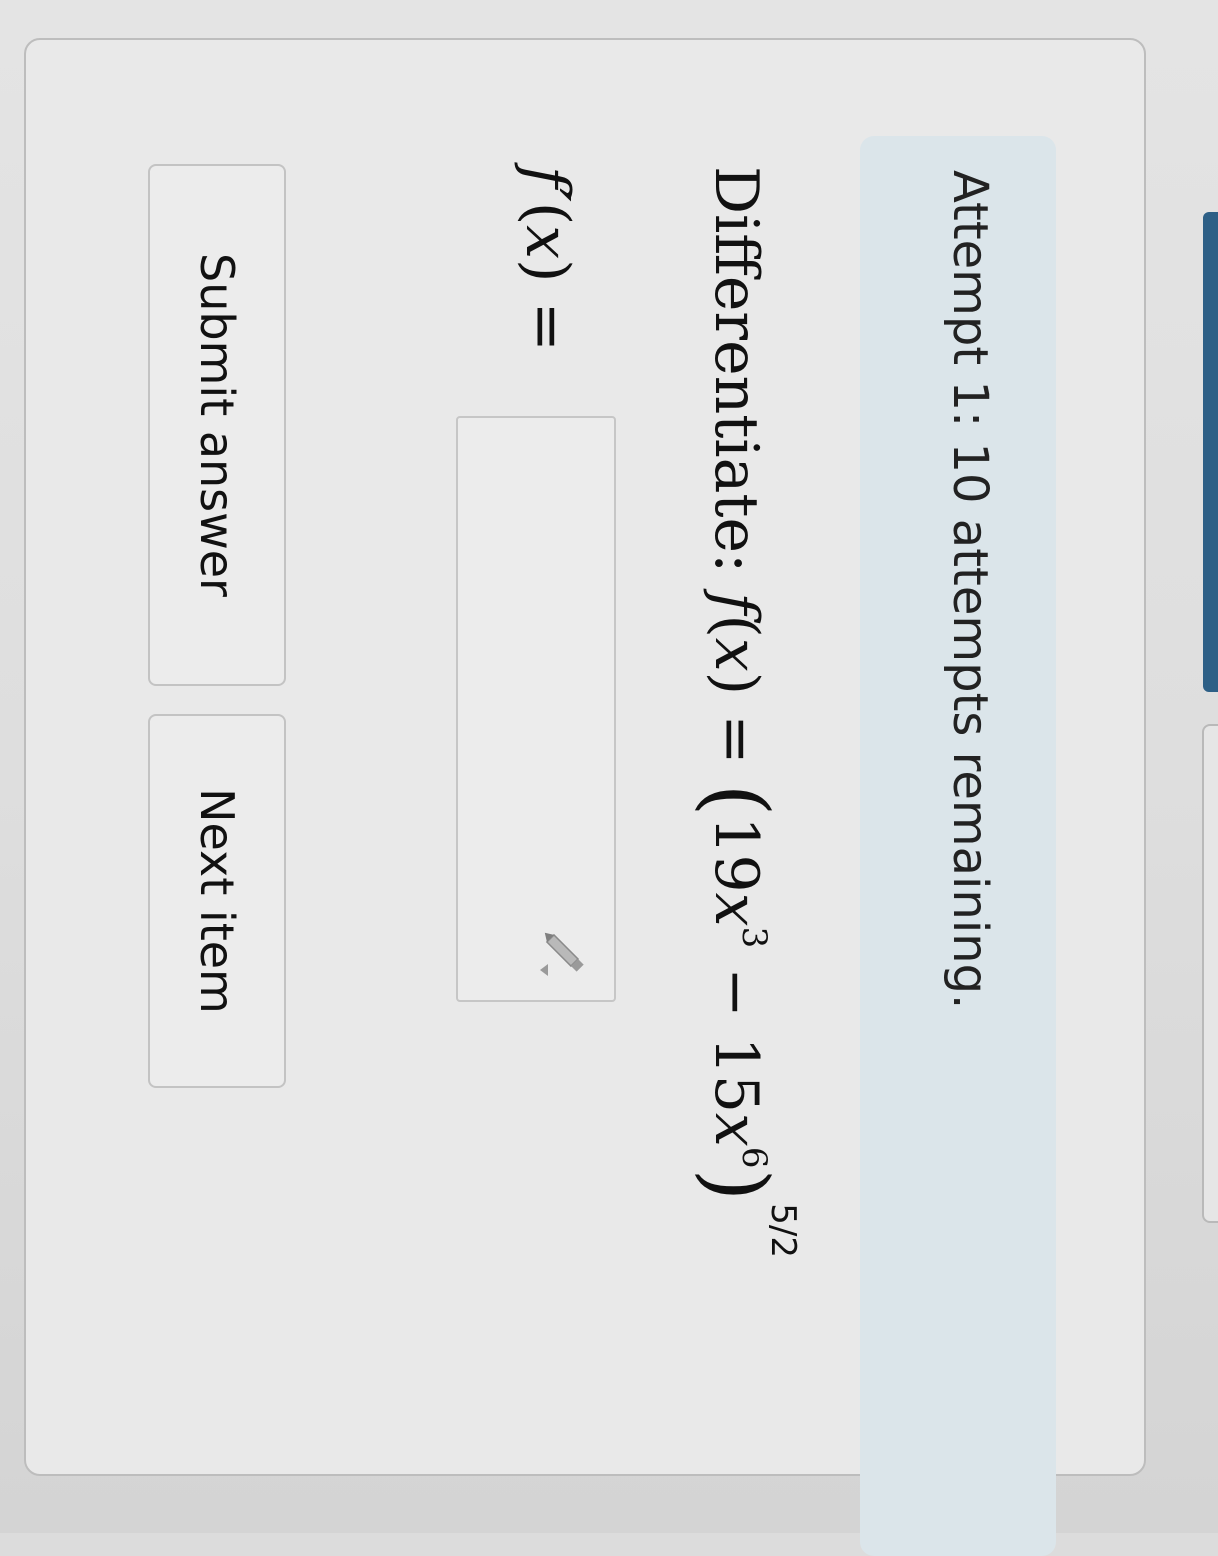 Image resolution: width=1218 pixels, height=1556 pixels. What do you see at coordinates (736, 1130) in the screenshot?
I see `term2-variable: x` at bounding box center [736, 1130].